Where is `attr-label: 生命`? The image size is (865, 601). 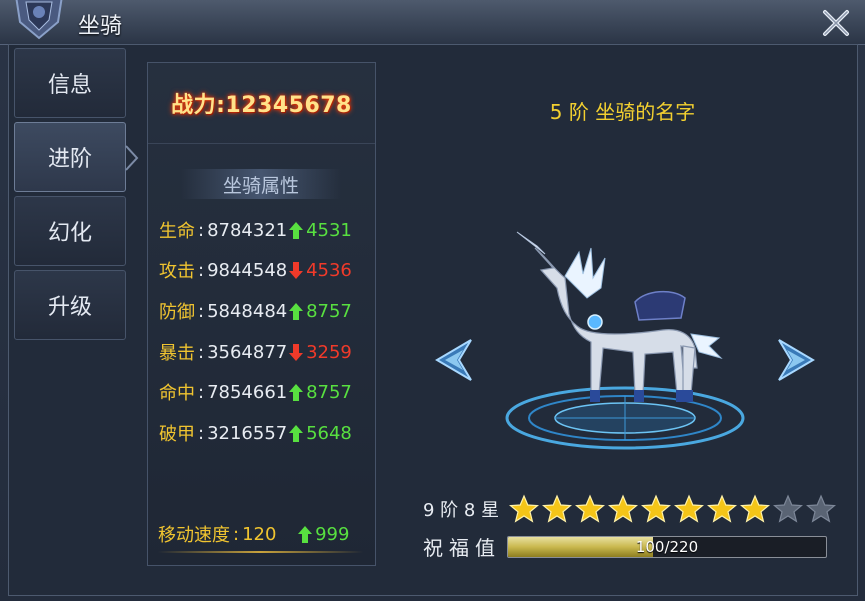 attr-label: 生命 is located at coordinates (177, 231).